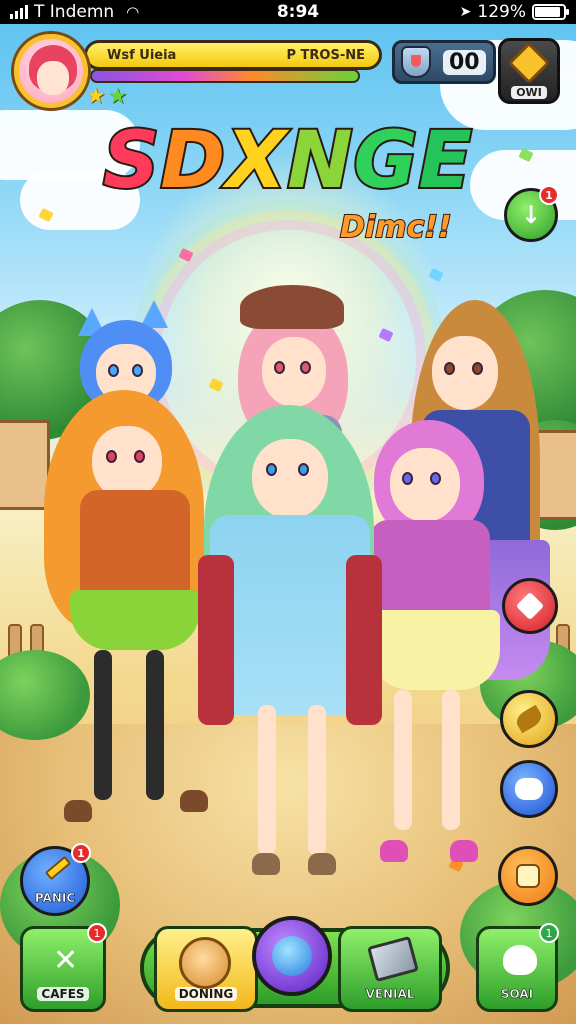 The image size is (576, 1024). I want to click on location-arrow-icon: ➤, so click(465, 12).